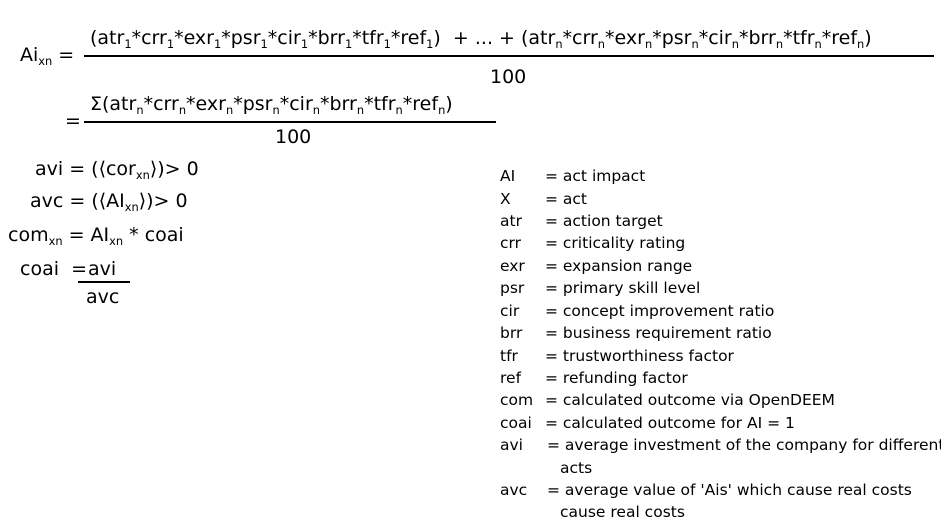 This screenshot has width=941, height=525. Describe the element at coordinates (73, 121) in the screenshot. I see `formula-equals-2: =` at that location.